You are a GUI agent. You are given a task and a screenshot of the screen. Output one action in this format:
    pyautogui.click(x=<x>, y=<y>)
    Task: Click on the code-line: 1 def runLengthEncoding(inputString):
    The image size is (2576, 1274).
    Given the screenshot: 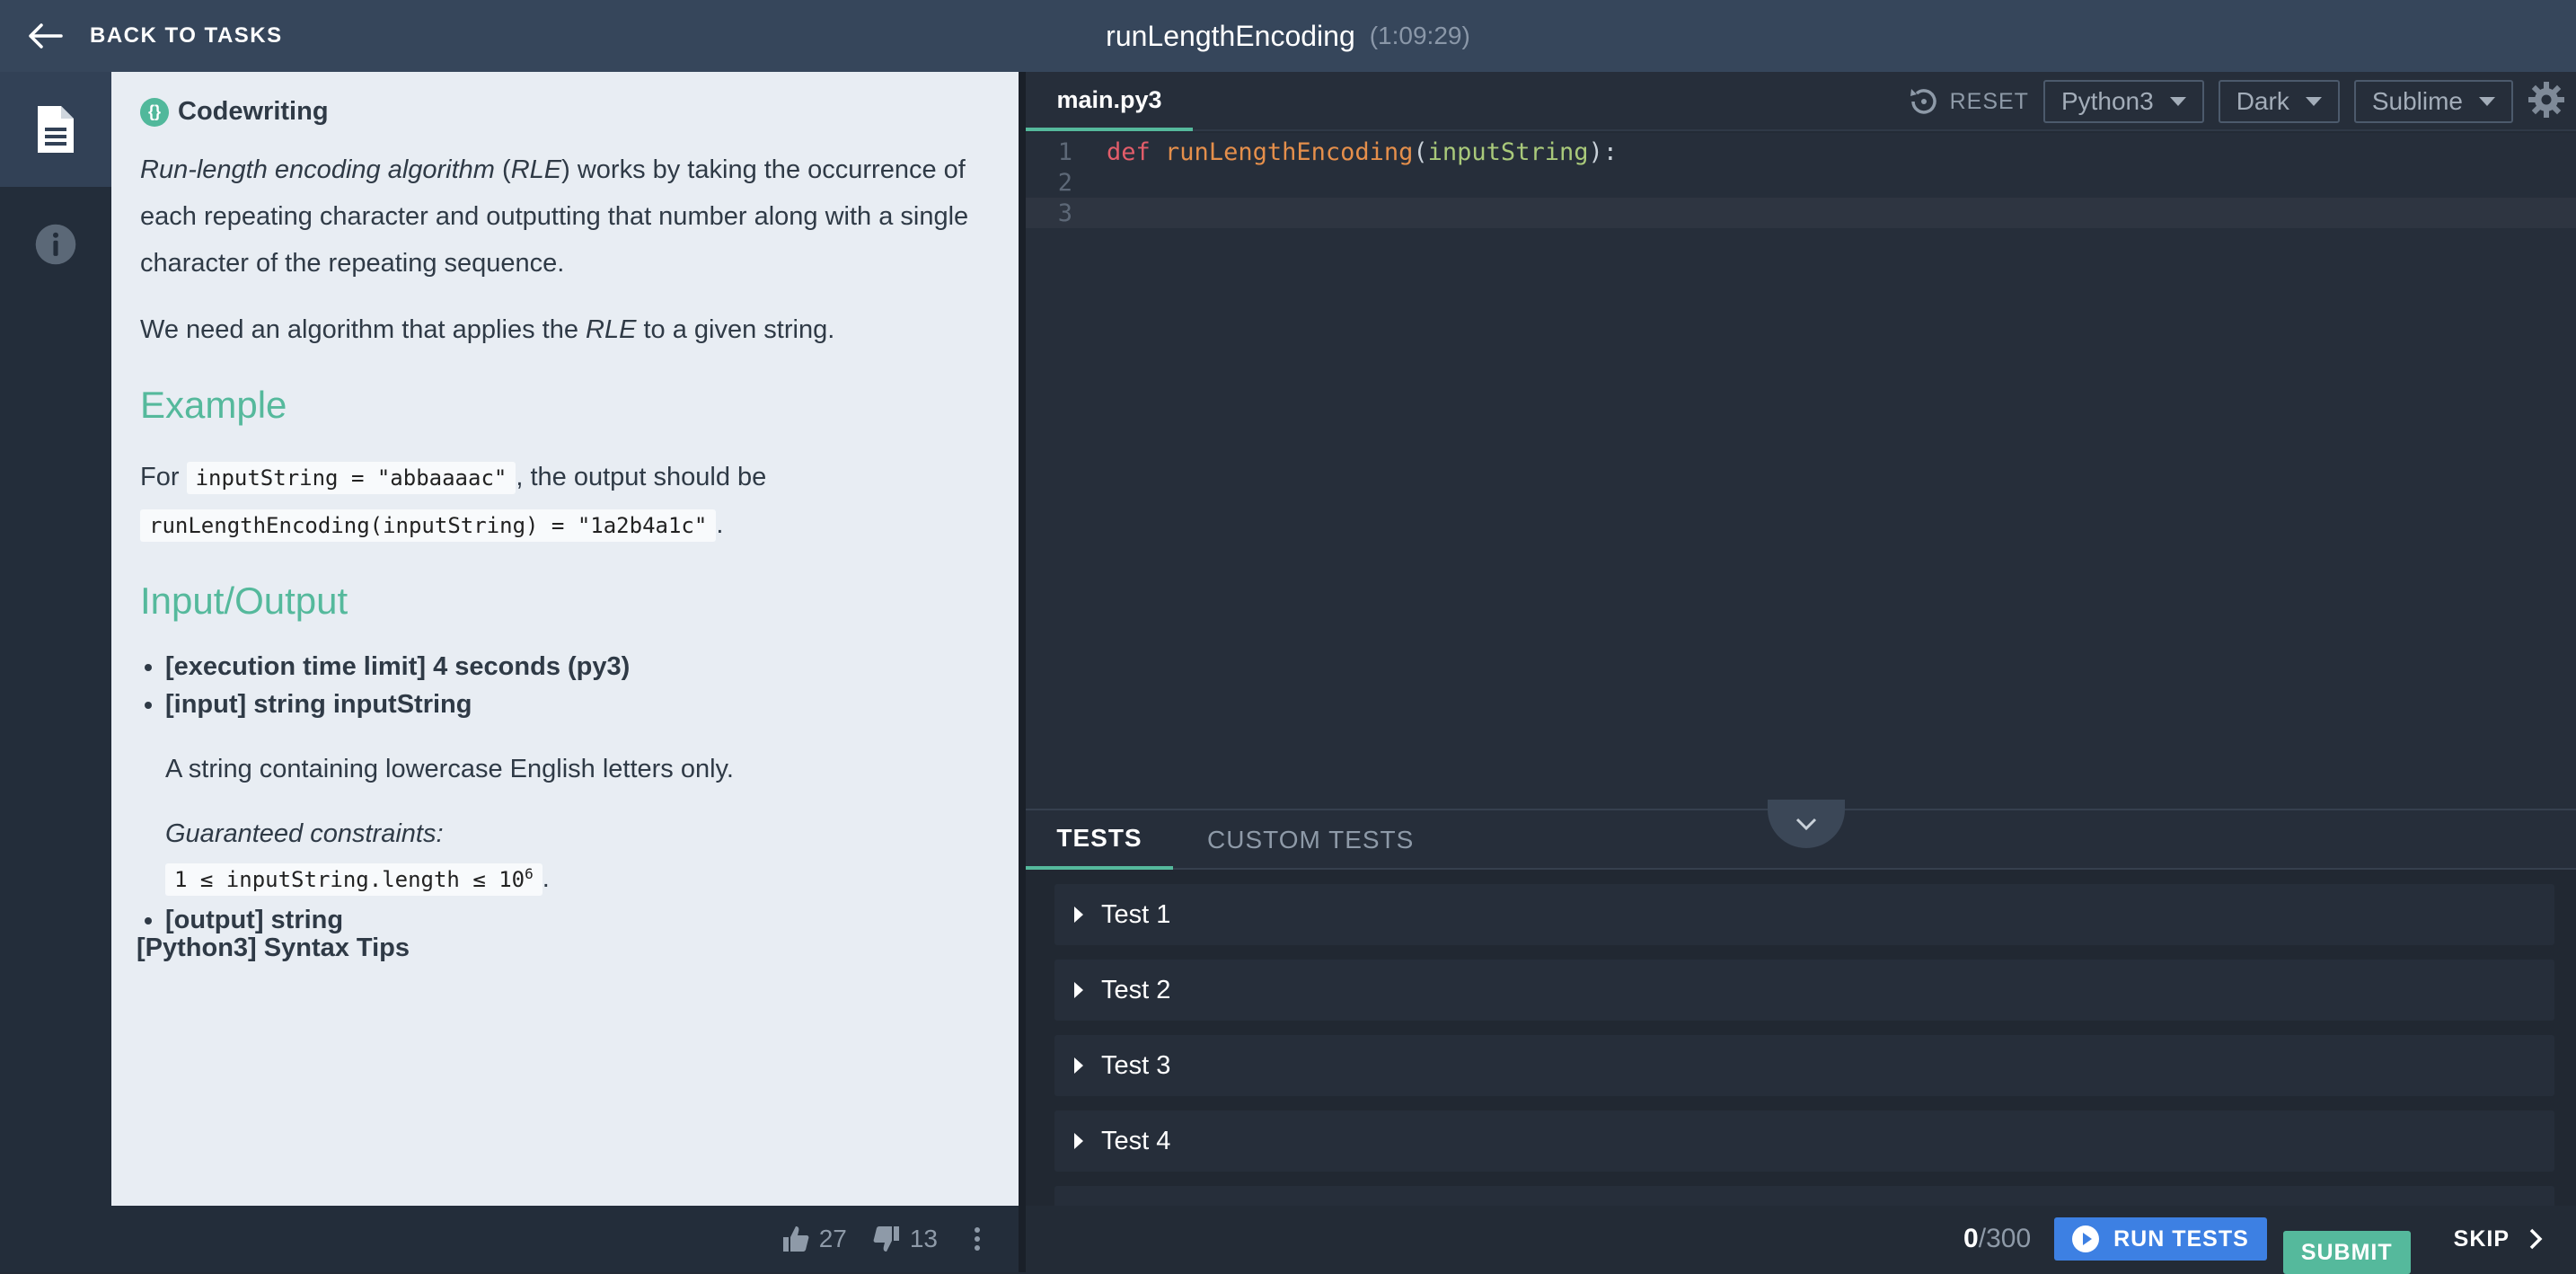 What is the action you would take?
    pyautogui.click(x=1801, y=152)
    